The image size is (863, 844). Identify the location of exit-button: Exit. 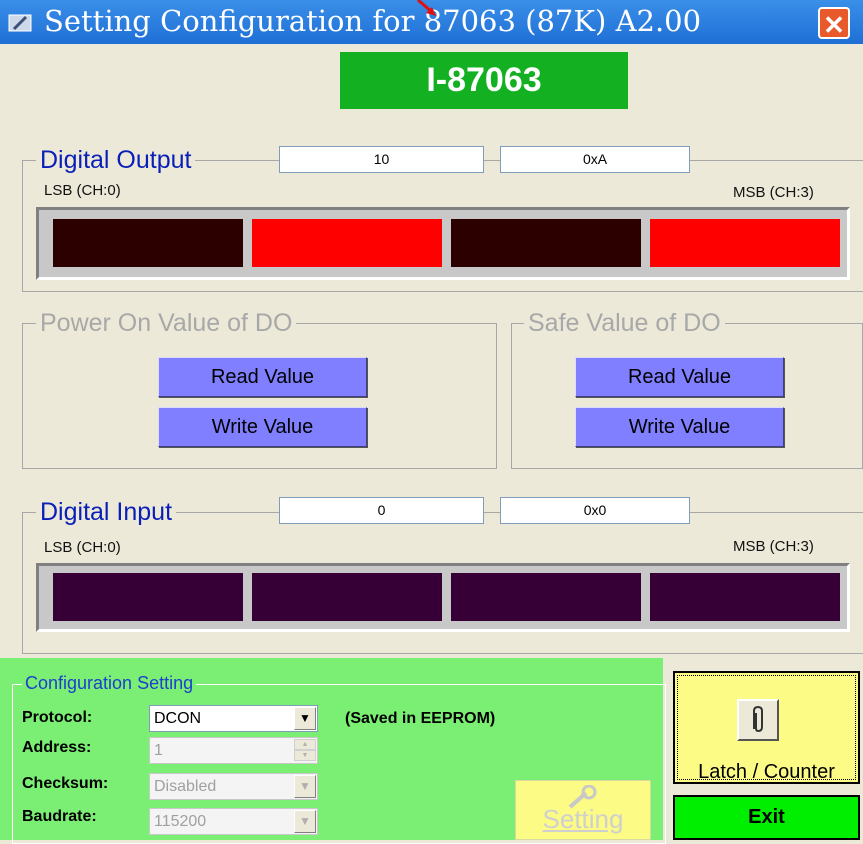
(766, 817).